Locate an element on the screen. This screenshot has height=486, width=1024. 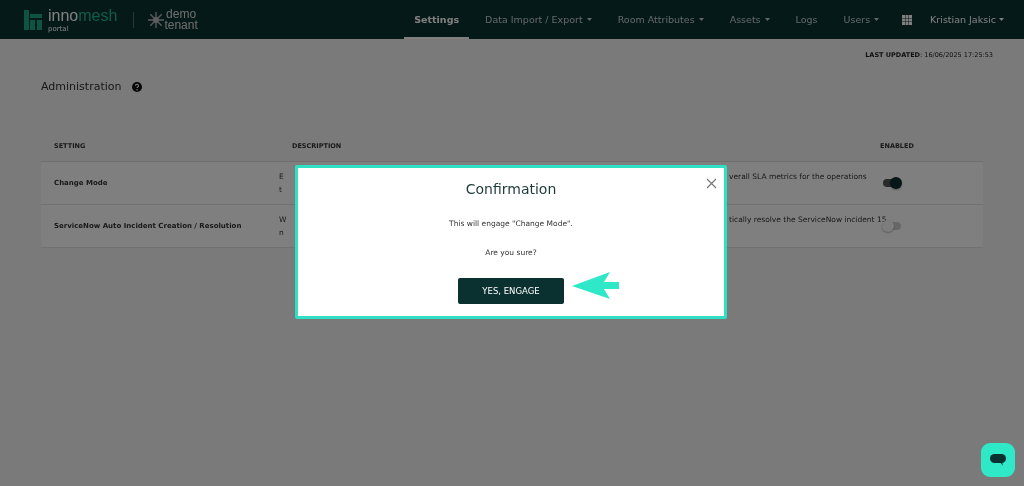
nav-tab: Settings is located at coordinates (437, 19).